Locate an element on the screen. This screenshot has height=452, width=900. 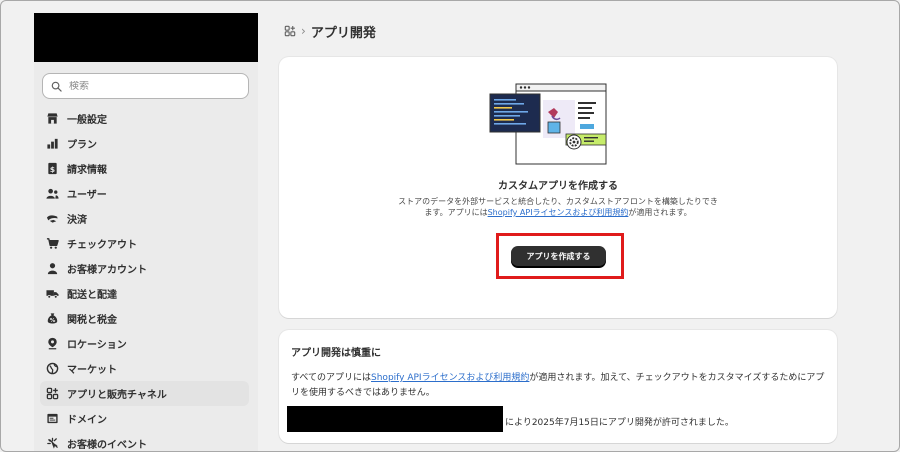
globe-icon is located at coordinates (52, 368).